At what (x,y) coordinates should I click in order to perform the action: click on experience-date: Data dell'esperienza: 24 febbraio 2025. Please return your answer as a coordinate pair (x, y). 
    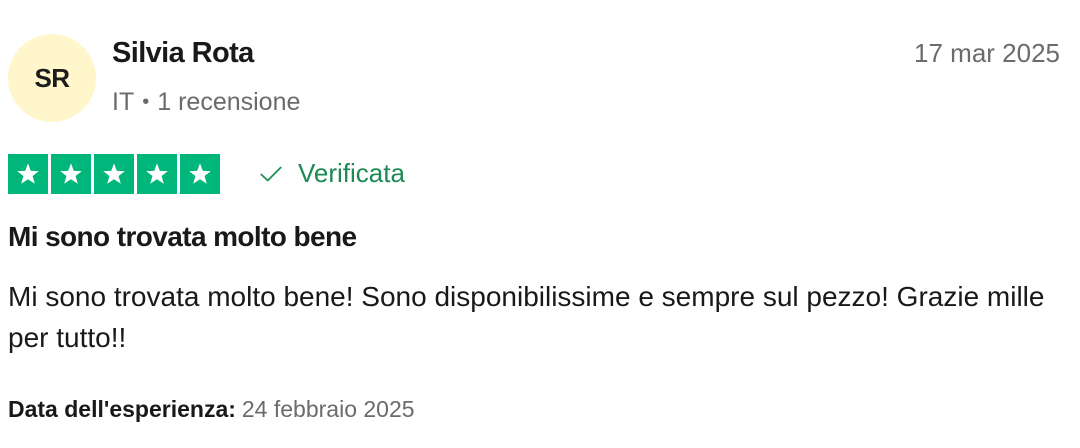
    Looking at the image, I should click on (211, 409).